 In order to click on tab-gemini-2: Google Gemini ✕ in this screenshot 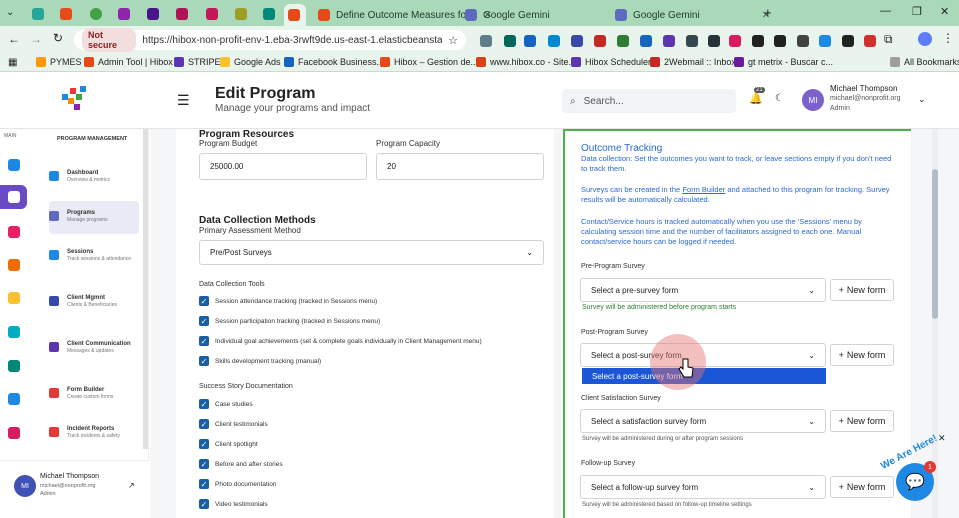, I will do `click(692, 15)`.